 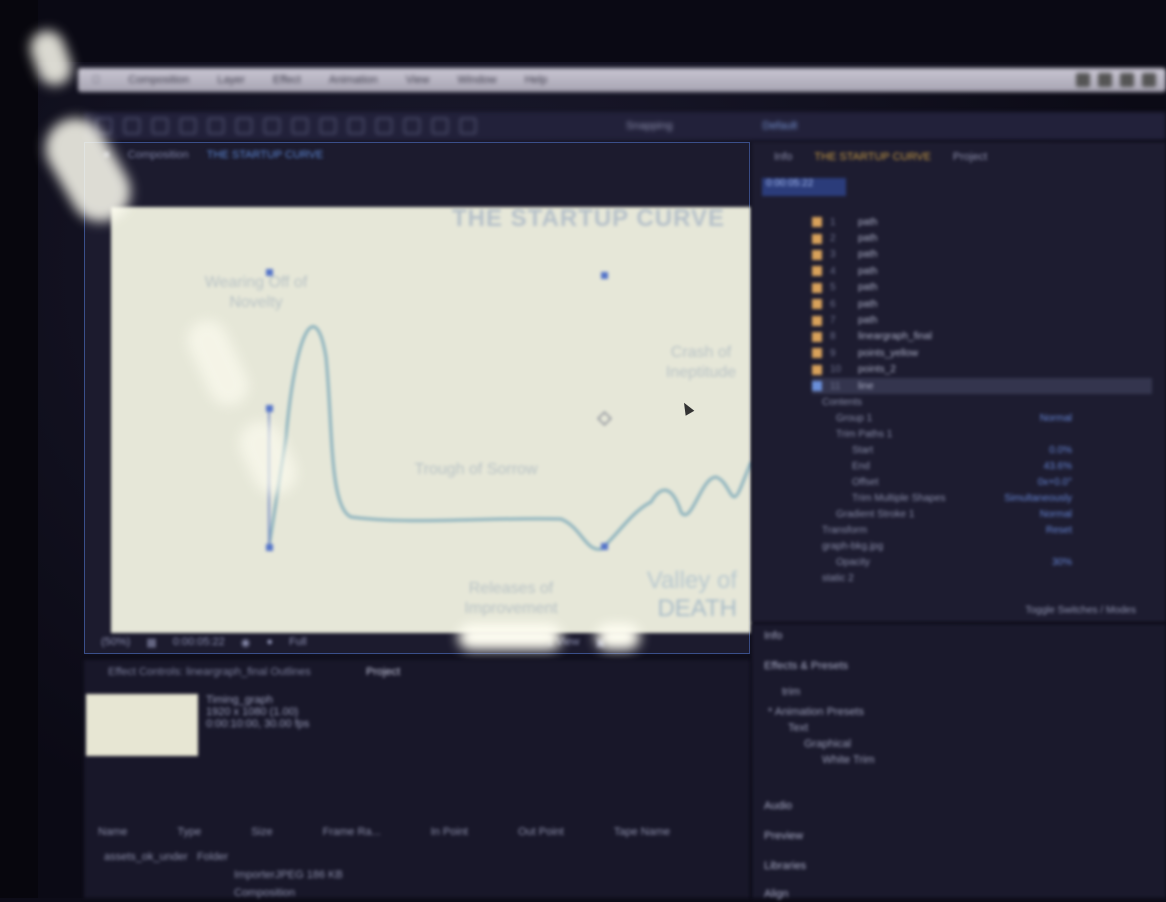 What do you see at coordinates (356, 126) in the screenshot?
I see `text-tool-icon` at bounding box center [356, 126].